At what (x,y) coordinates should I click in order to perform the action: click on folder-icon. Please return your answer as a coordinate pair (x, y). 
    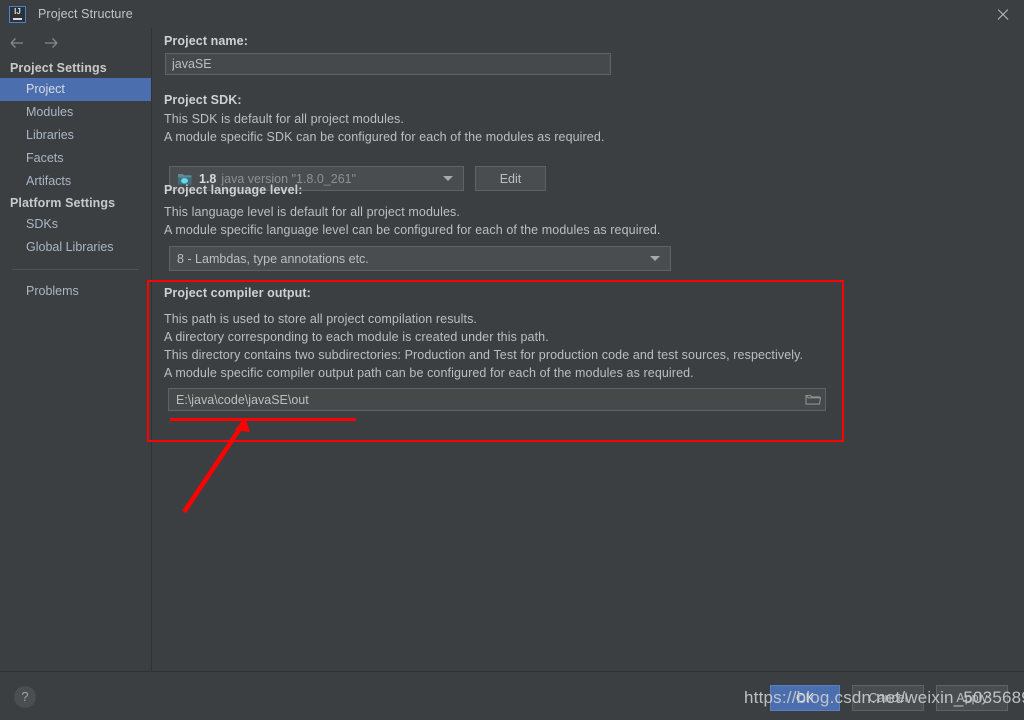
    Looking at the image, I should click on (813, 399).